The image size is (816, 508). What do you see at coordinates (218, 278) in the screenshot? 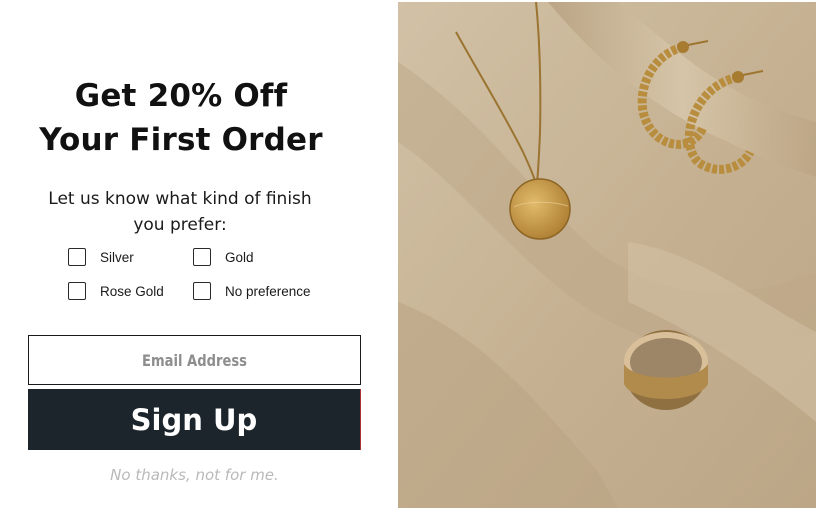
I see `finish-options: Silver Gold Rose Gold No preference` at bounding box center [218, 278].